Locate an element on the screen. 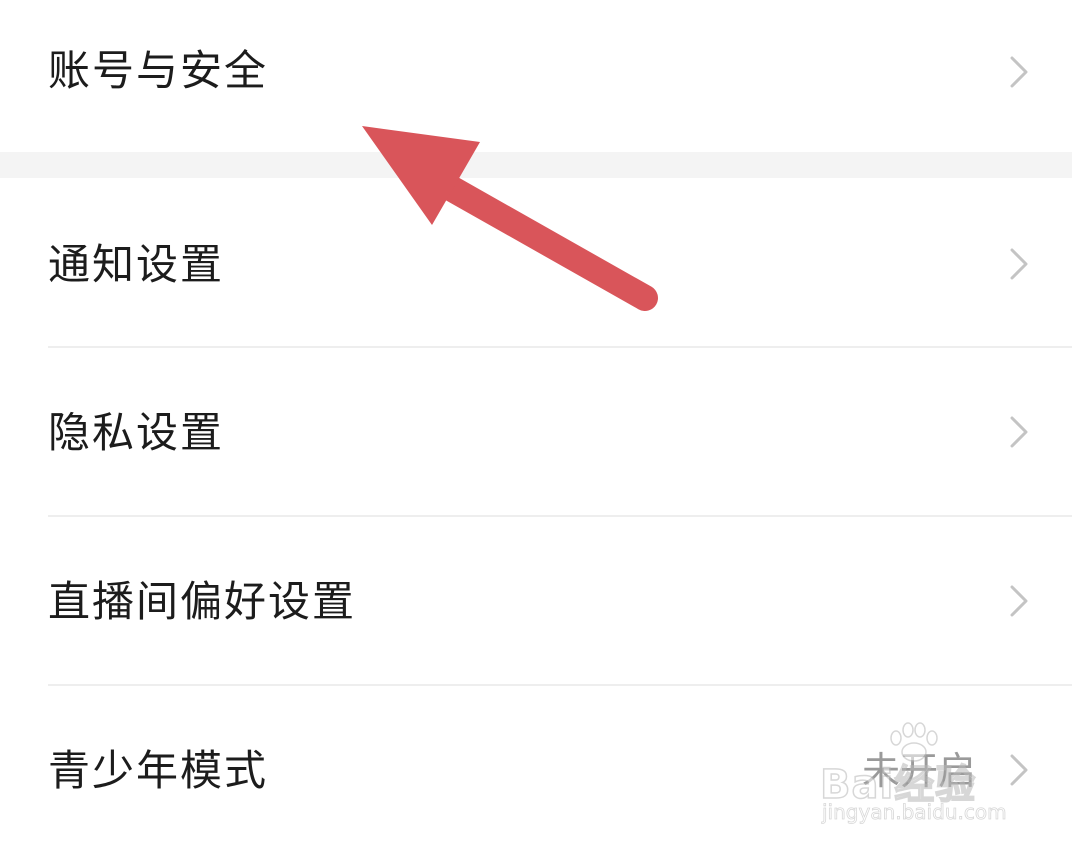 This screenshot has width=1072, height=848. settings-item-label: 账号与安全 is located at coordinates (158, 70).